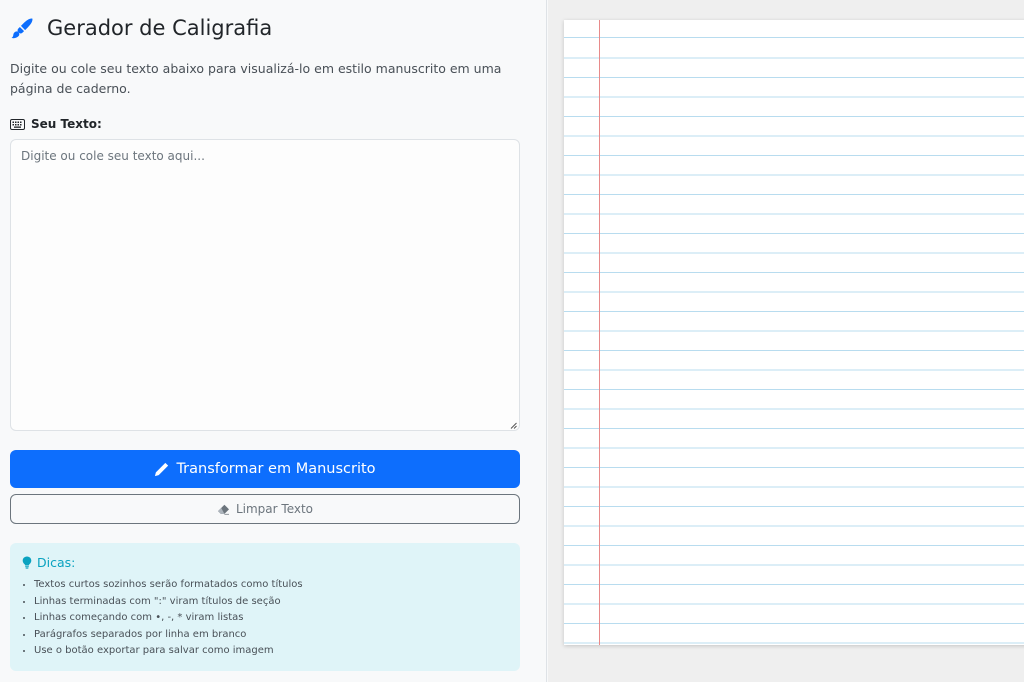  I want to click on page-title: Gerador de Caligrafia, so click(160, 28).